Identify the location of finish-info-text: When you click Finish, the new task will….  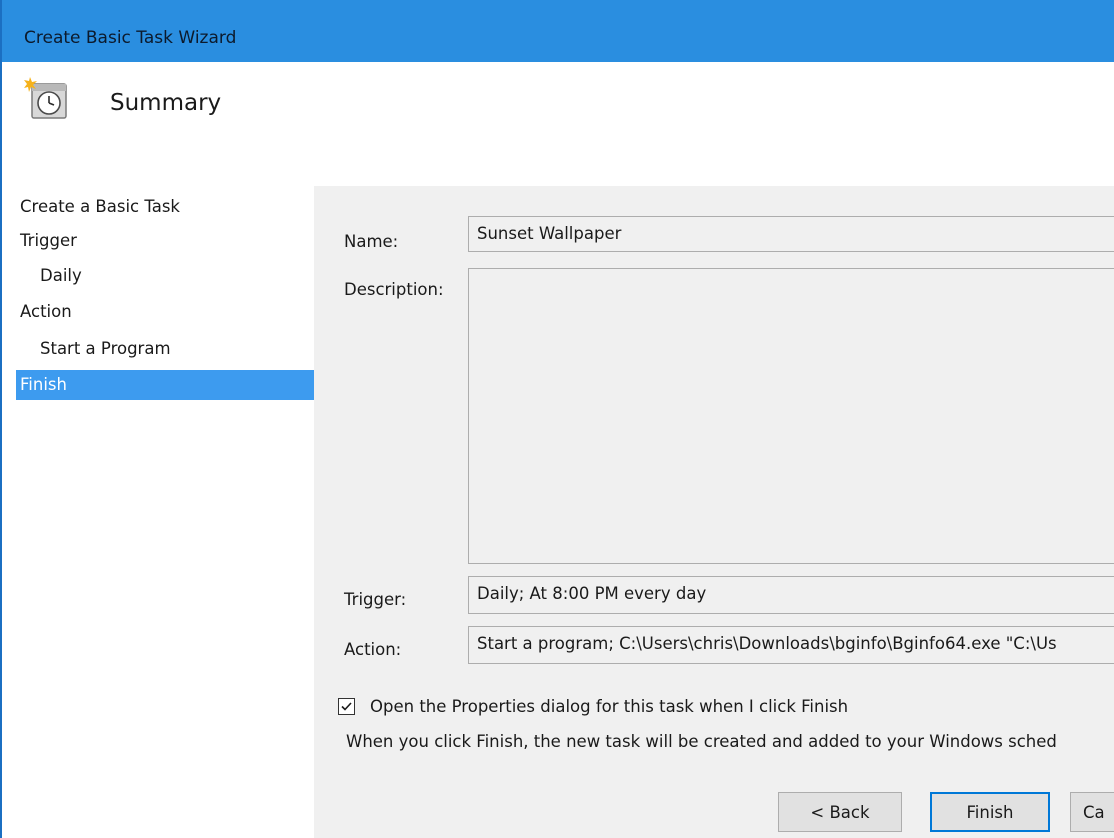
(701, 741).